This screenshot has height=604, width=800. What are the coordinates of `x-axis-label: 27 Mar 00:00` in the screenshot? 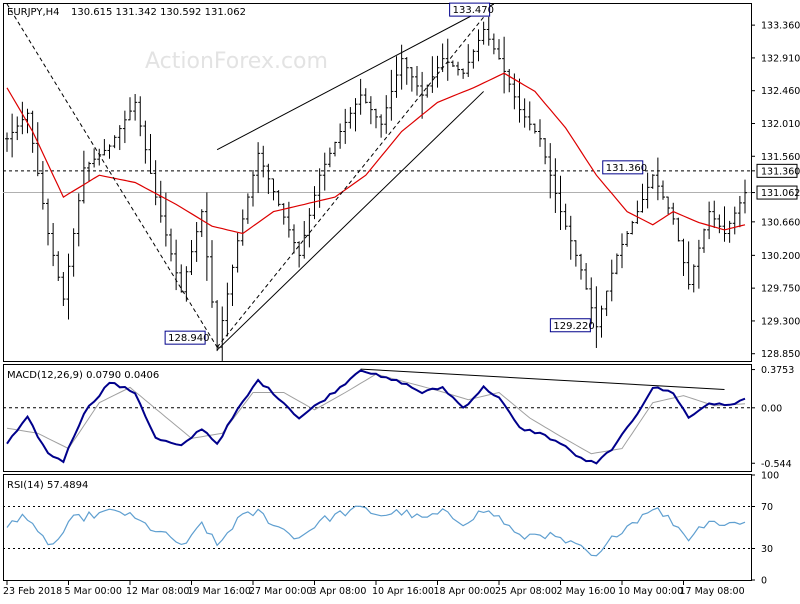 It's located at (280, 591).